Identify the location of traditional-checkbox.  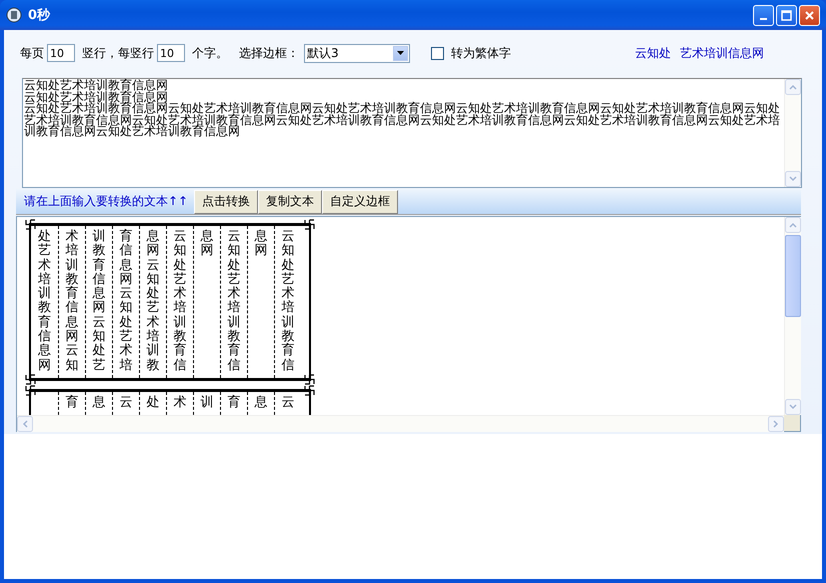
(437, 53).